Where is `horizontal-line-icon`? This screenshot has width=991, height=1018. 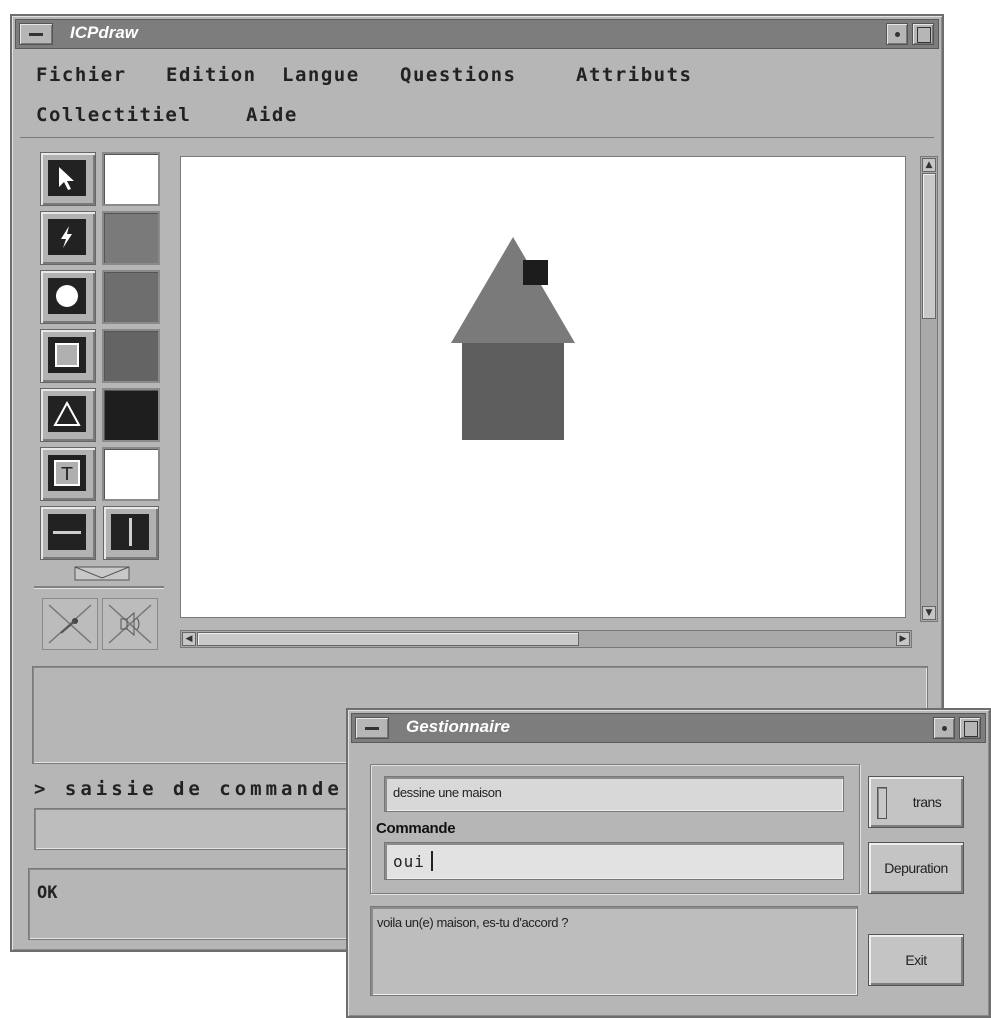
horizontal-line-icon is located at coordinates (67, 532).